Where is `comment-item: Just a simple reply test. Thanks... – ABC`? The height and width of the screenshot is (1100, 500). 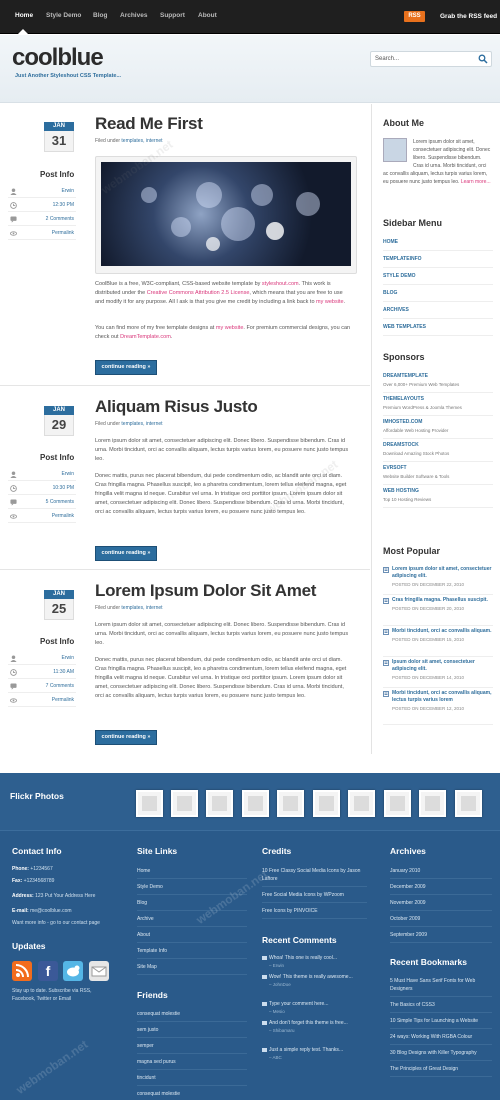 comment-item: Just a simple reply test. Thanks... – ABC is located at coordinates (313, 1056).